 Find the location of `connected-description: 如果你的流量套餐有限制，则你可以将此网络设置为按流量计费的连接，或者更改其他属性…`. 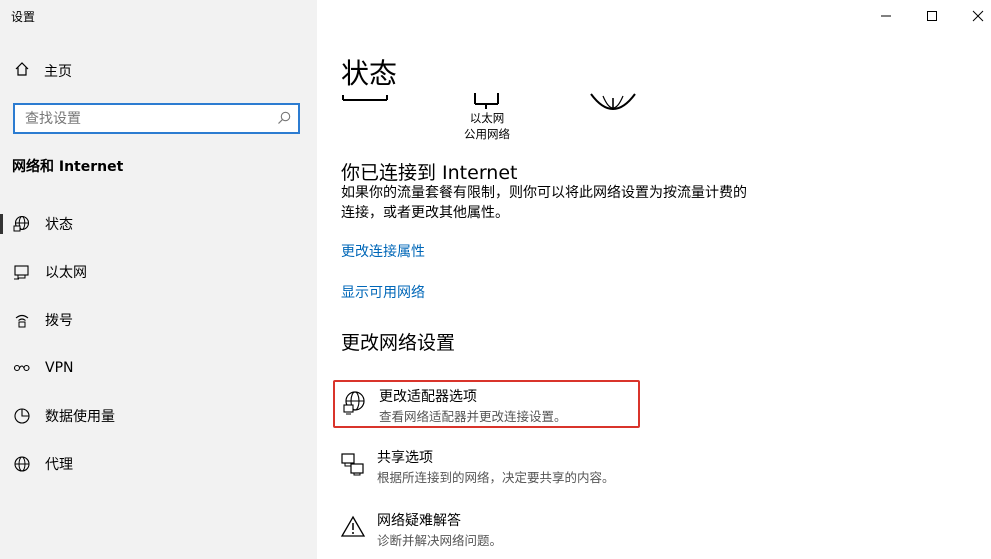

connected-description: 如果你的流量套餐有限制，则你可以将此网络设置为按流量计费的连接，或者更改其他属性… is located at coordinates (544, 203).